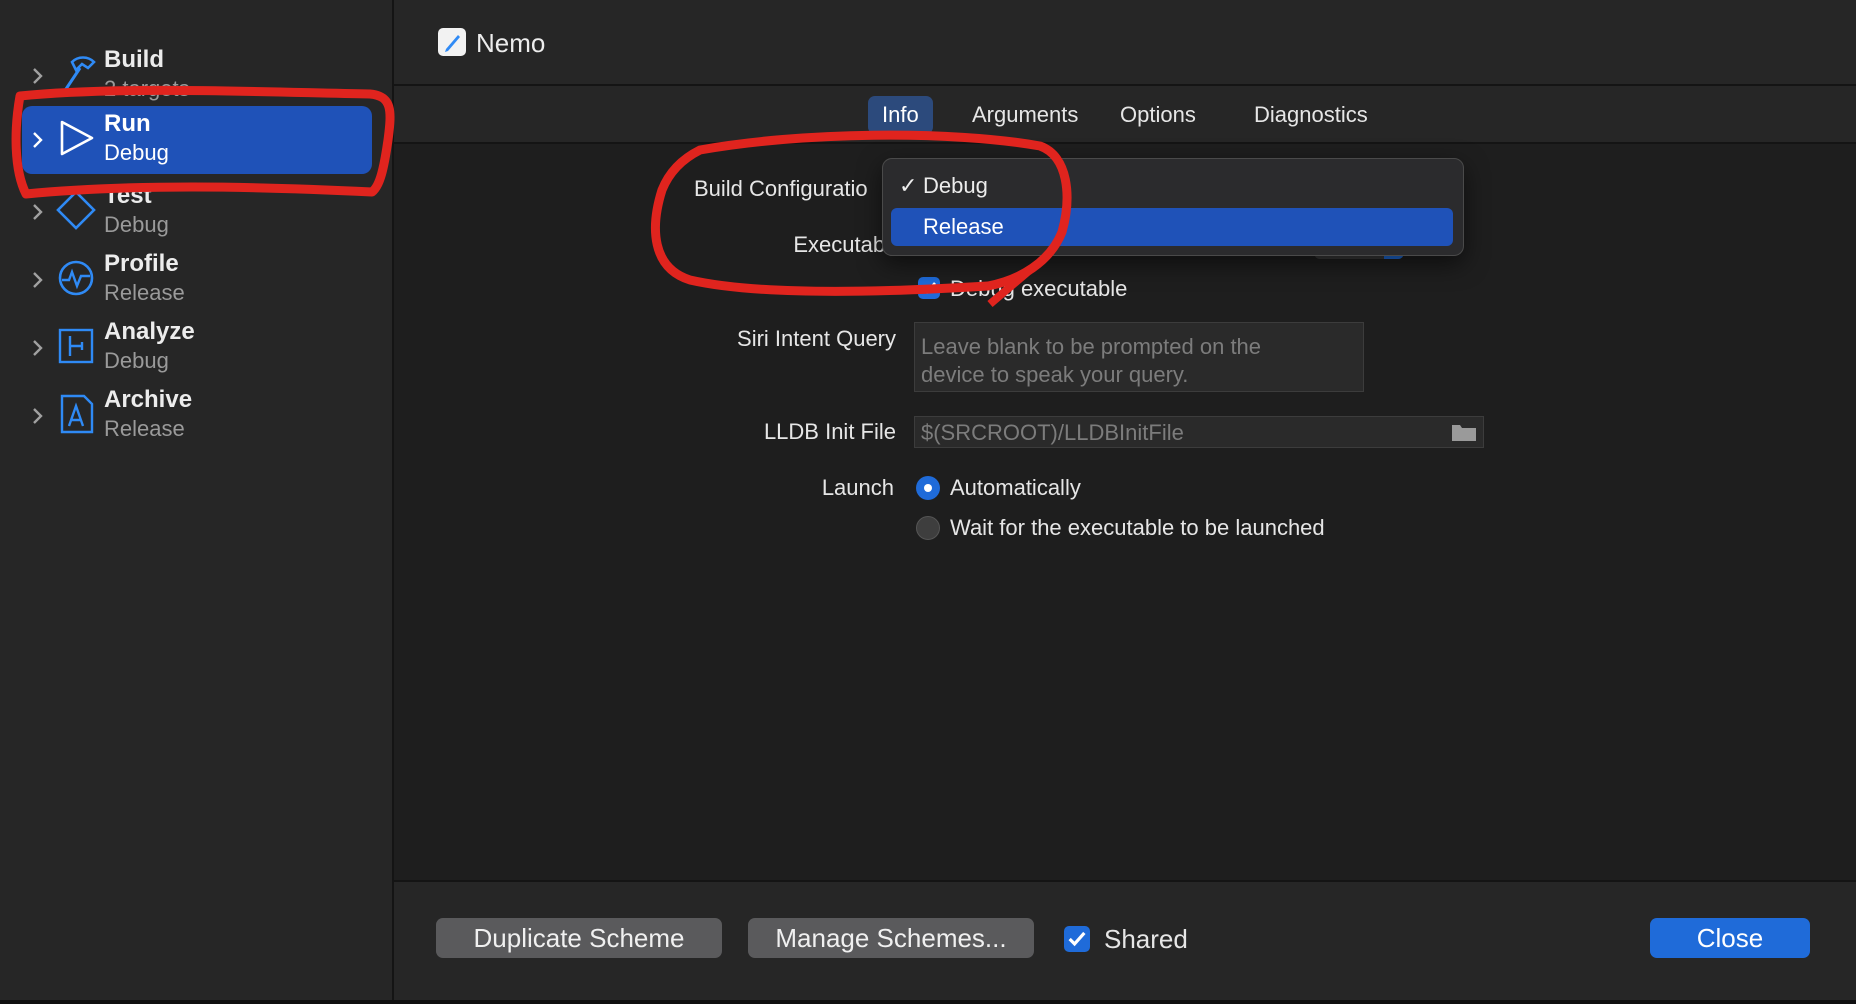 This screenshot has width=1856, height=1004. What do you see at coordinates (1173, 207) in the screenshot?
I see `build-configuration-menu: ✓ Debug Release` at bounding box center [1173, 207].